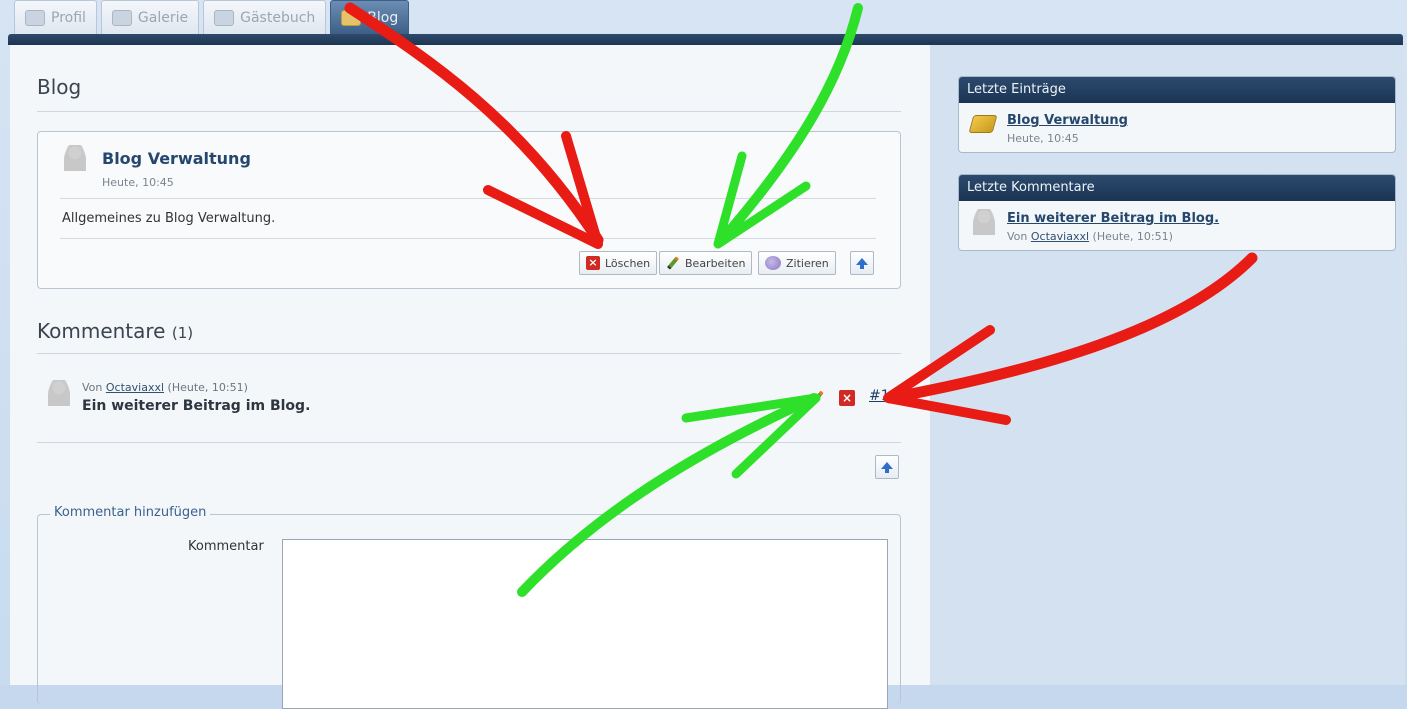 This screenshot has width=1407, height=709. Describe the element at coordinates (628, 263) in the screenshot. I see `delete-label: Löschen` at that location.